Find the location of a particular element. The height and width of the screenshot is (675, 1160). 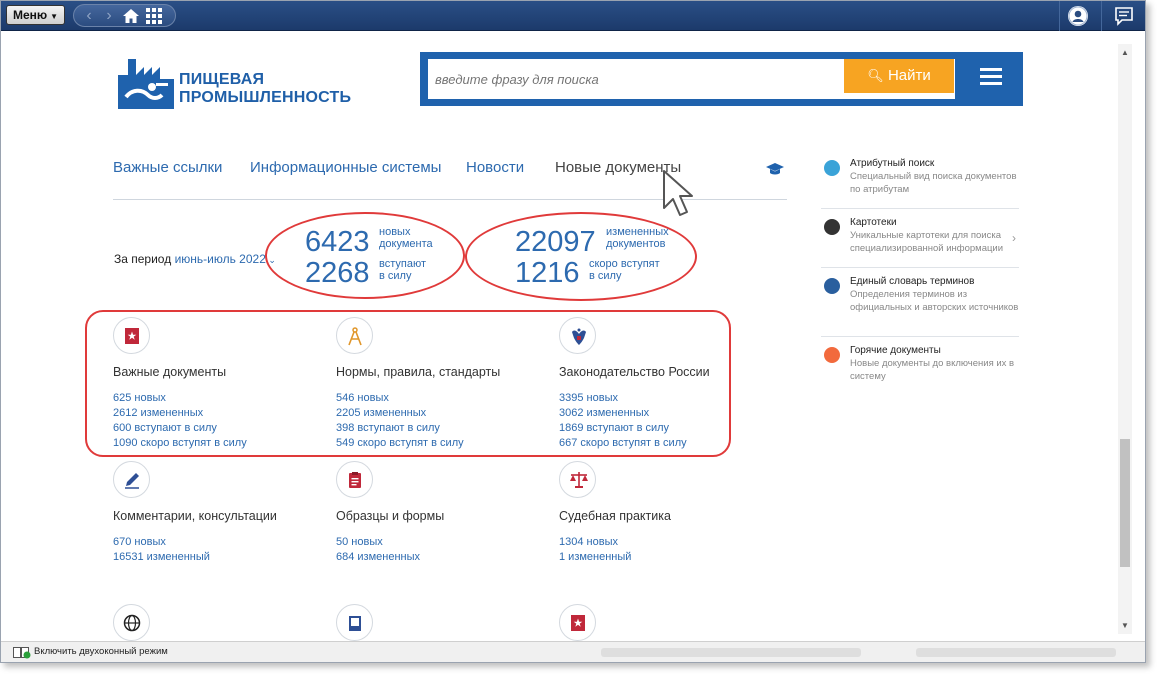

category-changed-link: 2205 измененных is located at coordinates (436, 413).